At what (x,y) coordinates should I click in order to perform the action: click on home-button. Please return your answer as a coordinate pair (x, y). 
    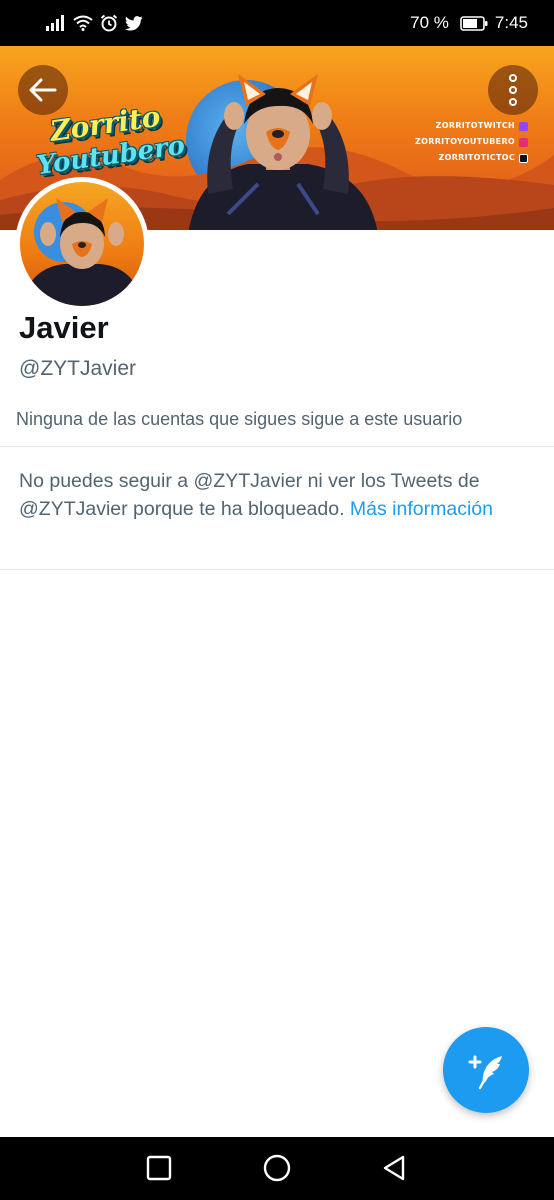
    Looking at the image, I should click on (277, 1170).